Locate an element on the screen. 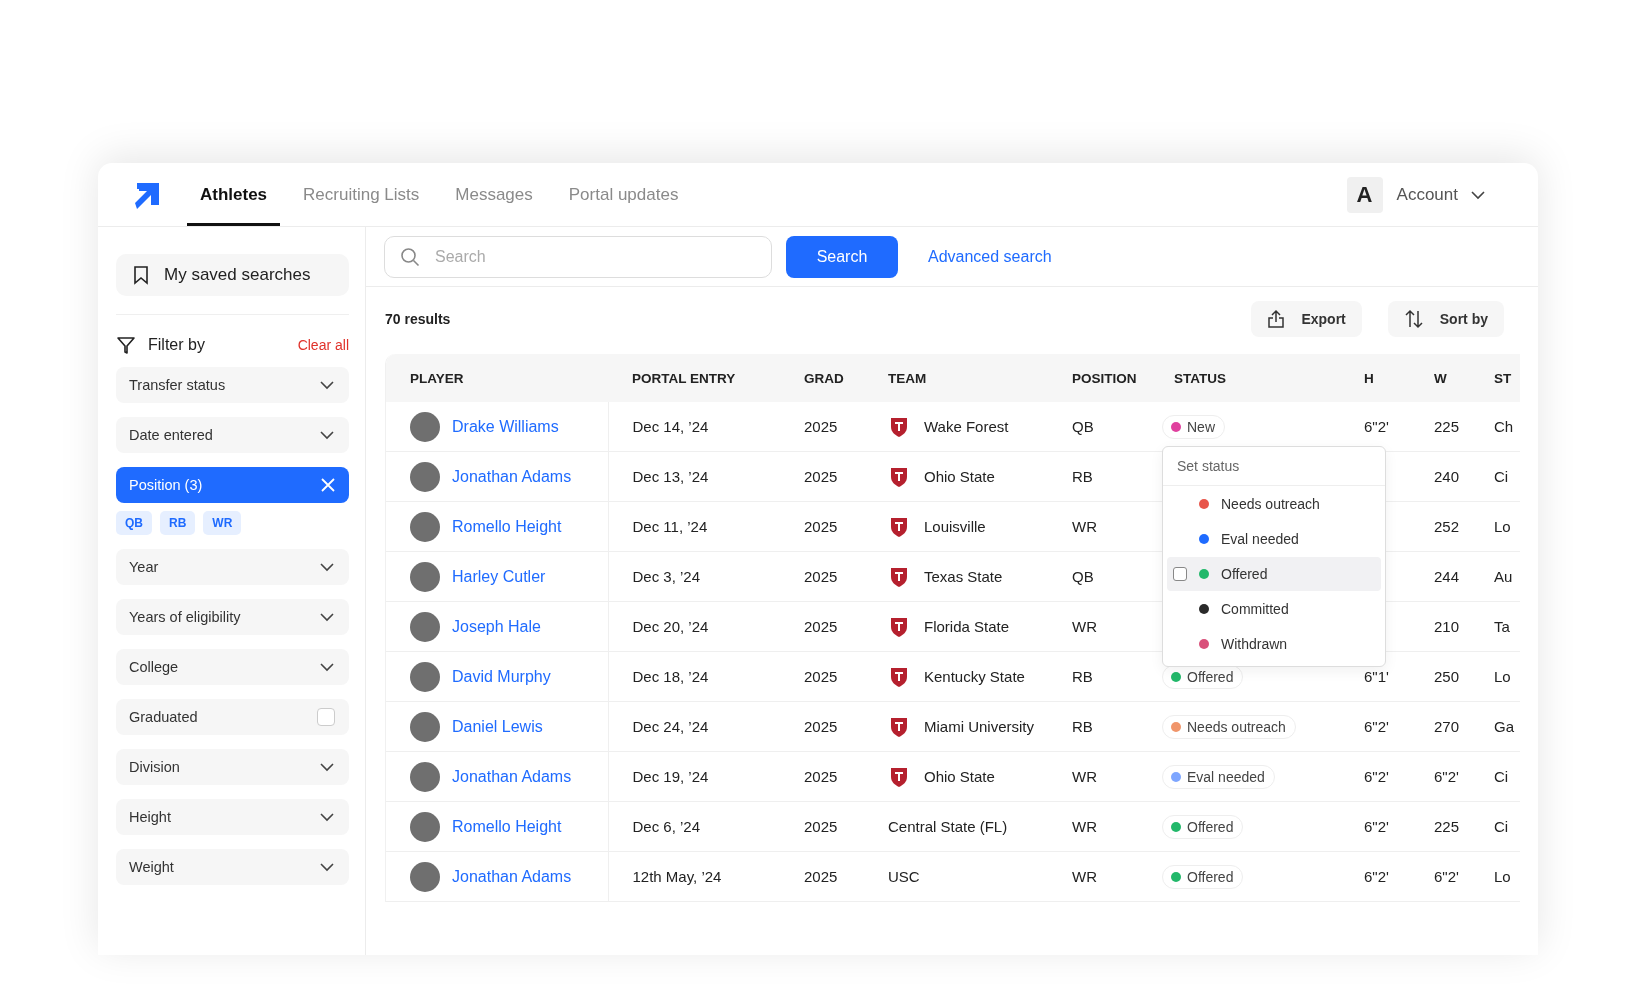 Image resolution: width=1636 pixels, height=986 pixels. nav-tab: Portal updates is located at coordinates (623, 194).